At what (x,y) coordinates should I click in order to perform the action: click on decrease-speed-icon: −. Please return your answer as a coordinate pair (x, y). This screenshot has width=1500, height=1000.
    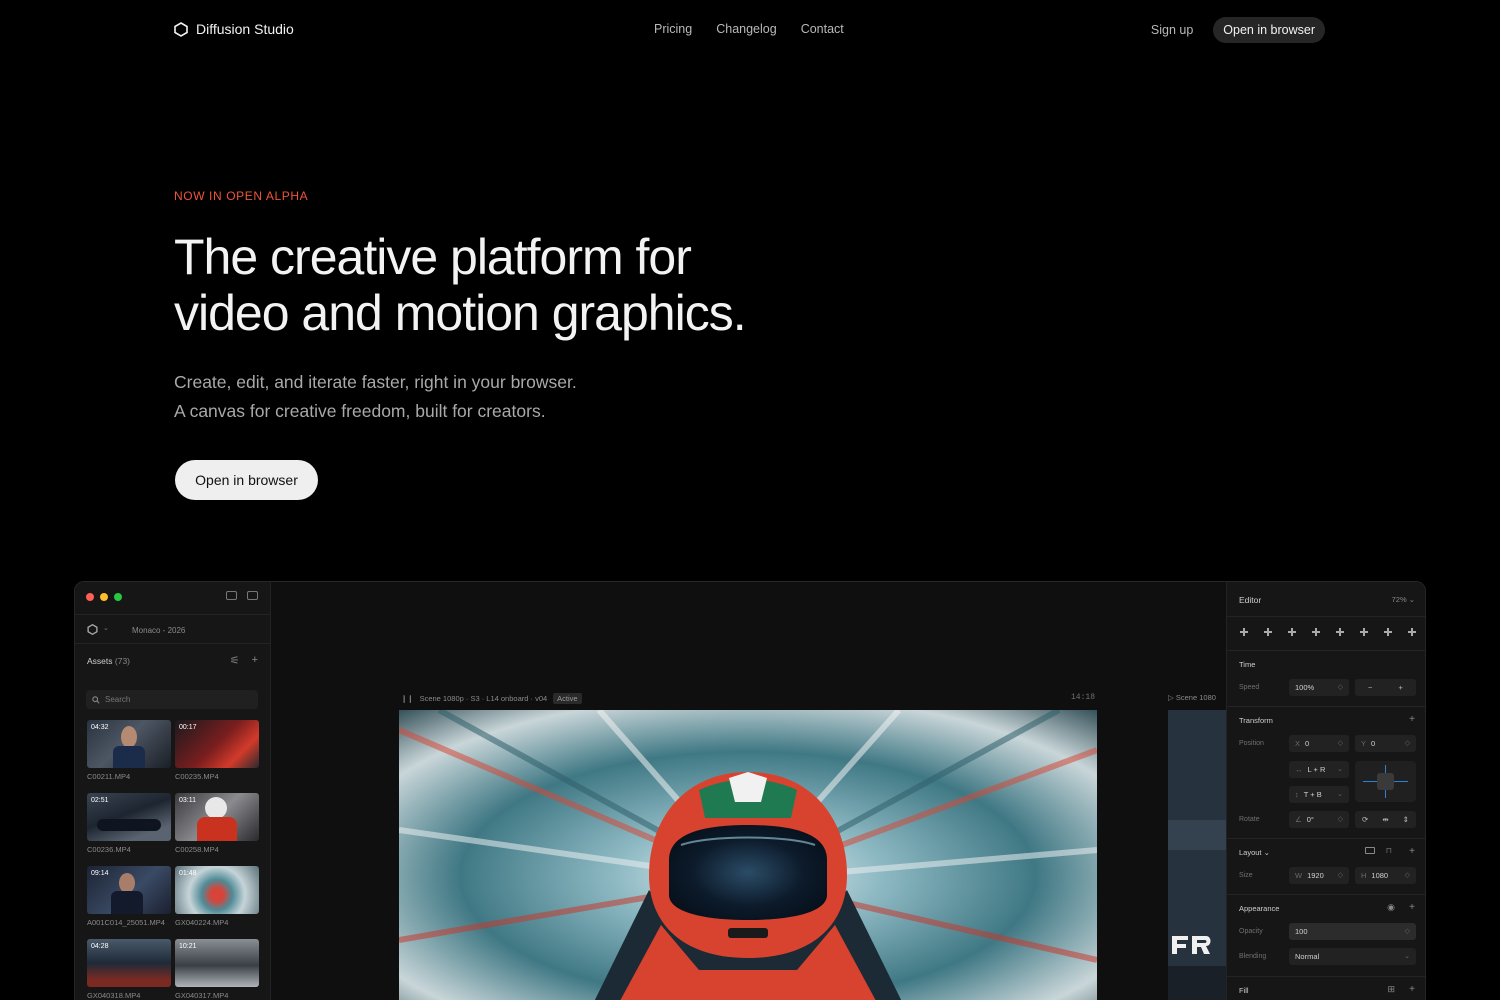
    Looking at the image, I should click on (1370, 687).